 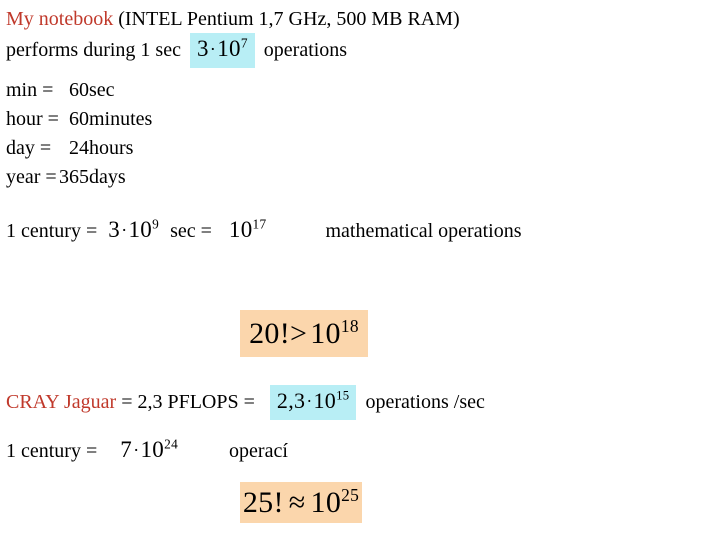 I want to click on factorial-25-base: 10, so click(x=326, y=502).